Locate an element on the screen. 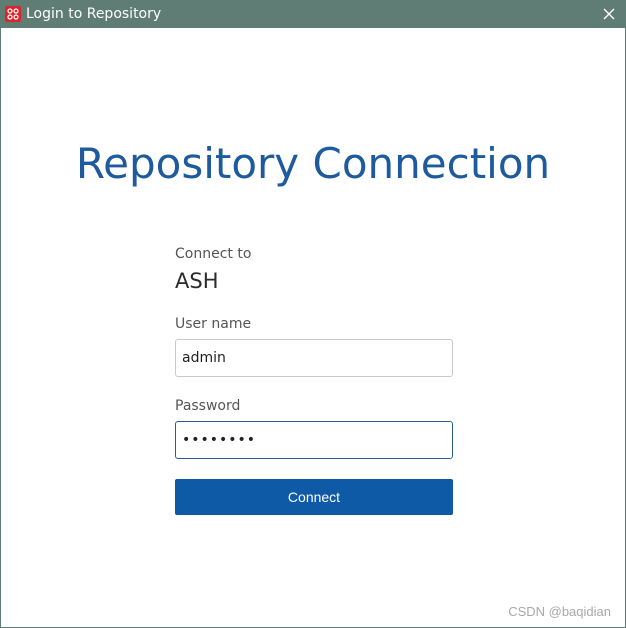 This screenshot has width=626, height=628. password-label: Password is located at coordinates (208, 406).